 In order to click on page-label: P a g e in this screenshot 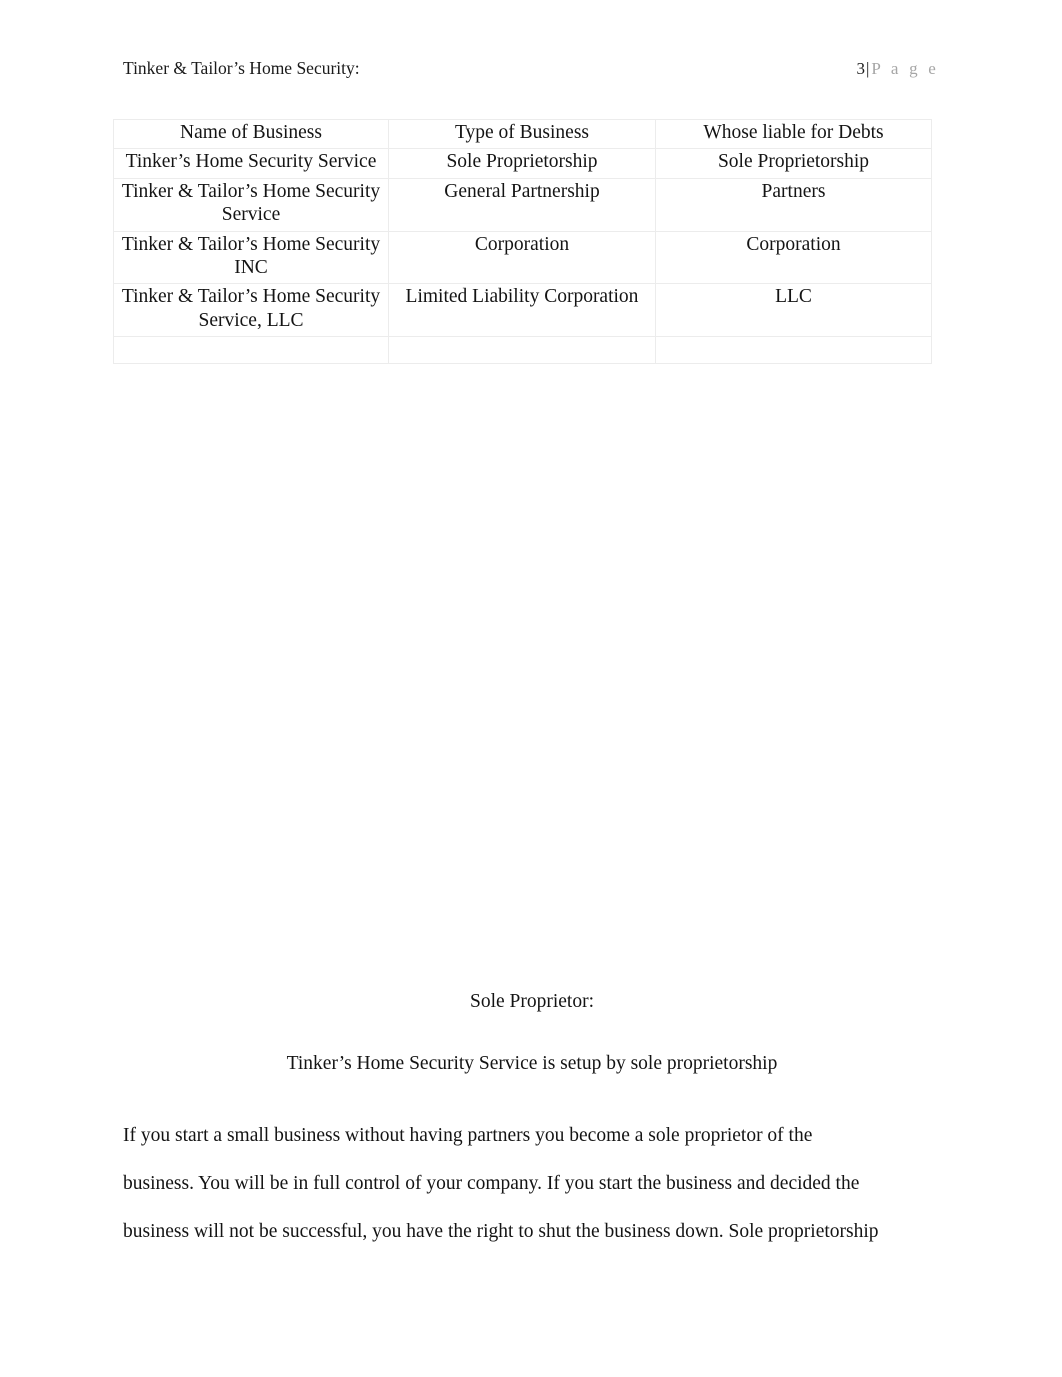, I will do `click(905, 68)`.